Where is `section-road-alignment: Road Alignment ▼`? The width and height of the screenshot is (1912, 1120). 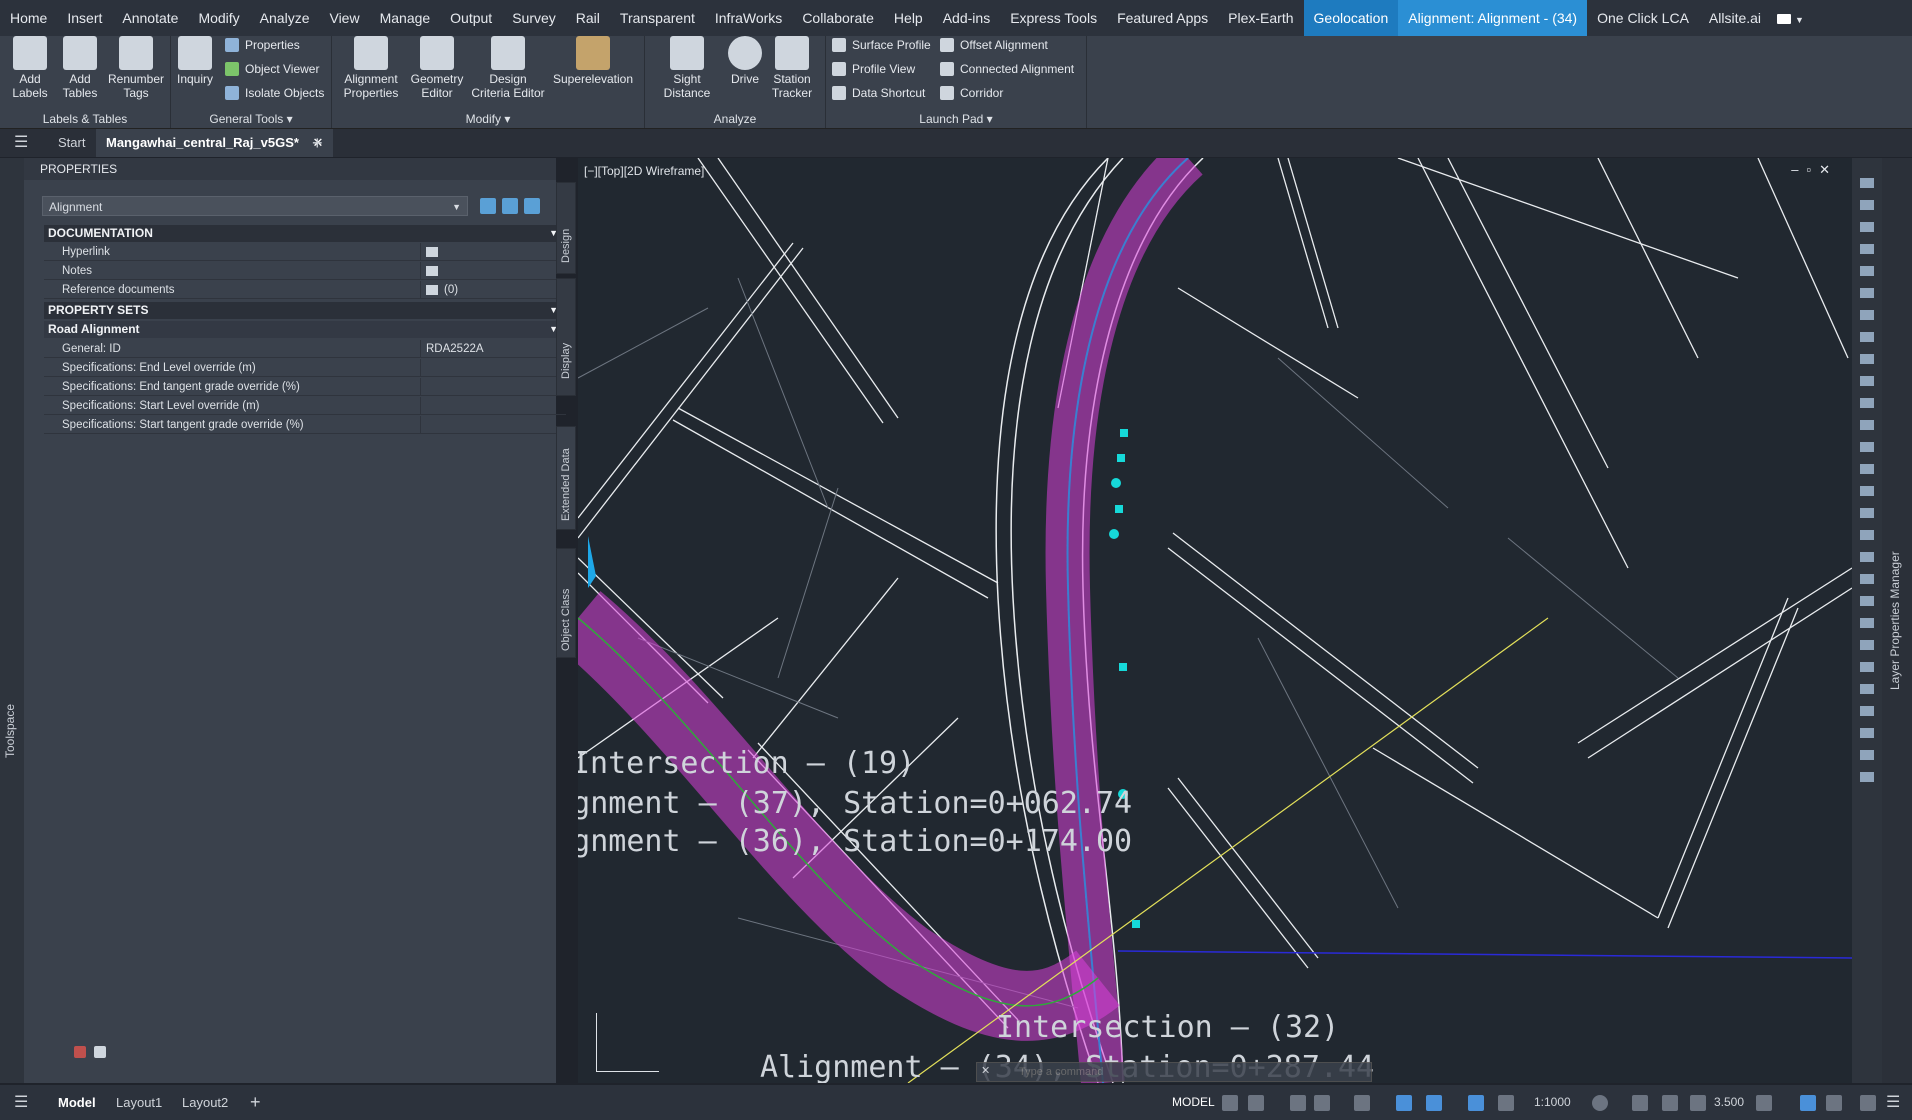 section-road-alignment: Road Alignment ▼ is located at coordinates (305, 329).